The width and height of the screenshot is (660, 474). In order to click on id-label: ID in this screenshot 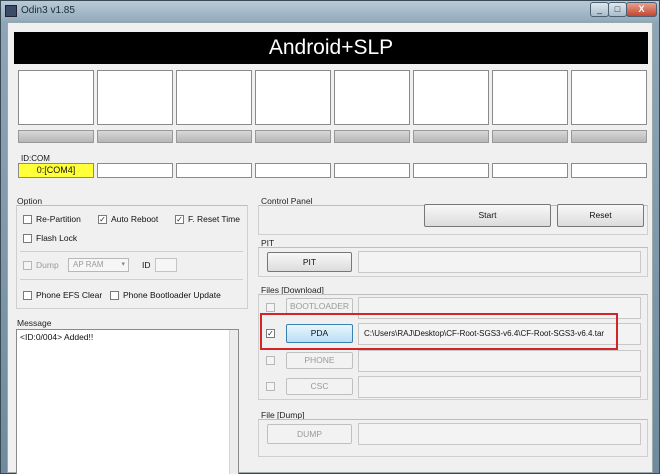, I will do `click(146, 265)`.